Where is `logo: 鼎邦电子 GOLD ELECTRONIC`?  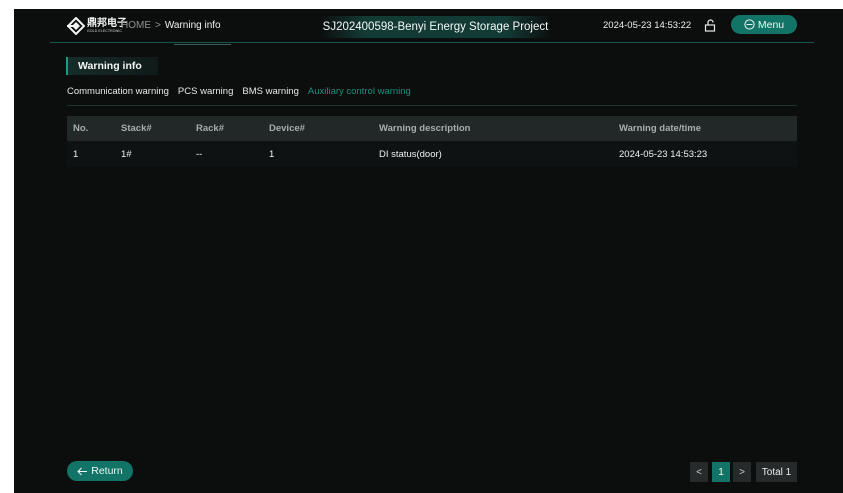 logo: 鼎邦电子 GOLD ELECTRONIC is located at coordinates (97, 26).